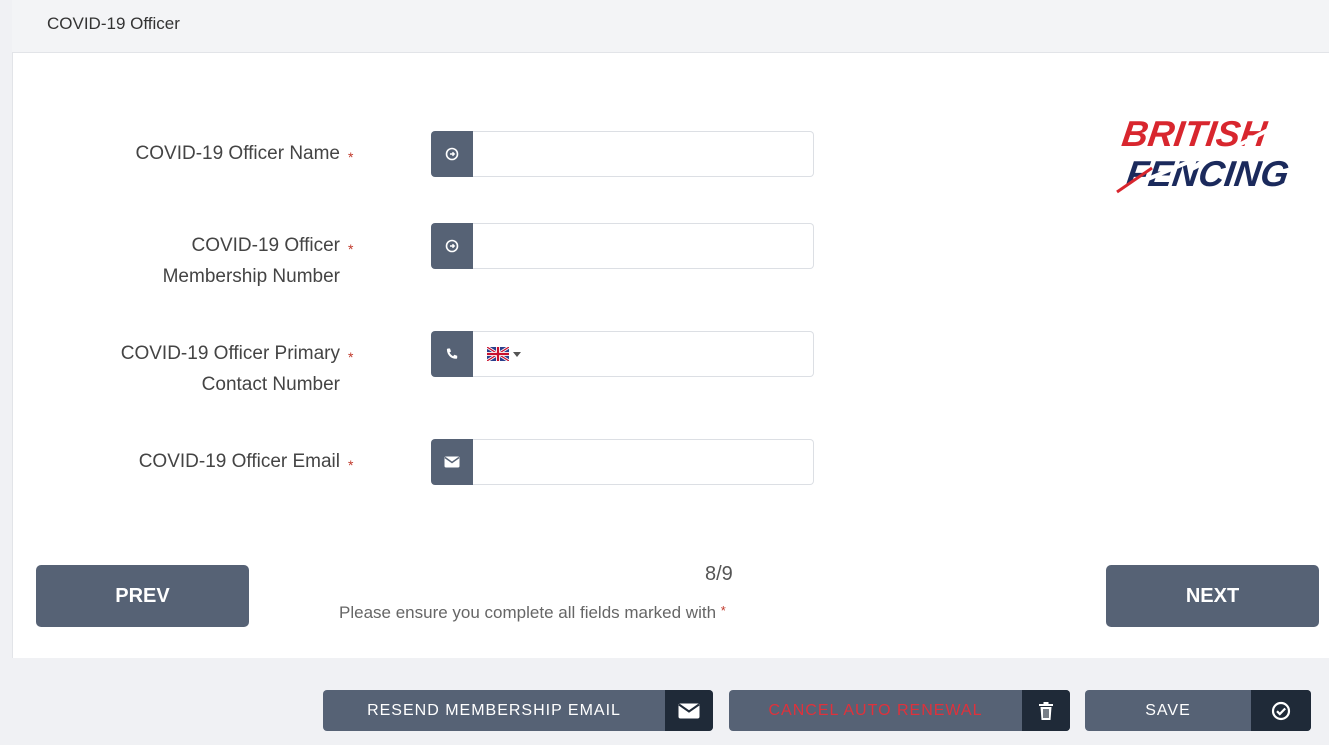 This screenshot has height=745, width=1329. I want to click on save-button: SAVE, so click(1198, 710).